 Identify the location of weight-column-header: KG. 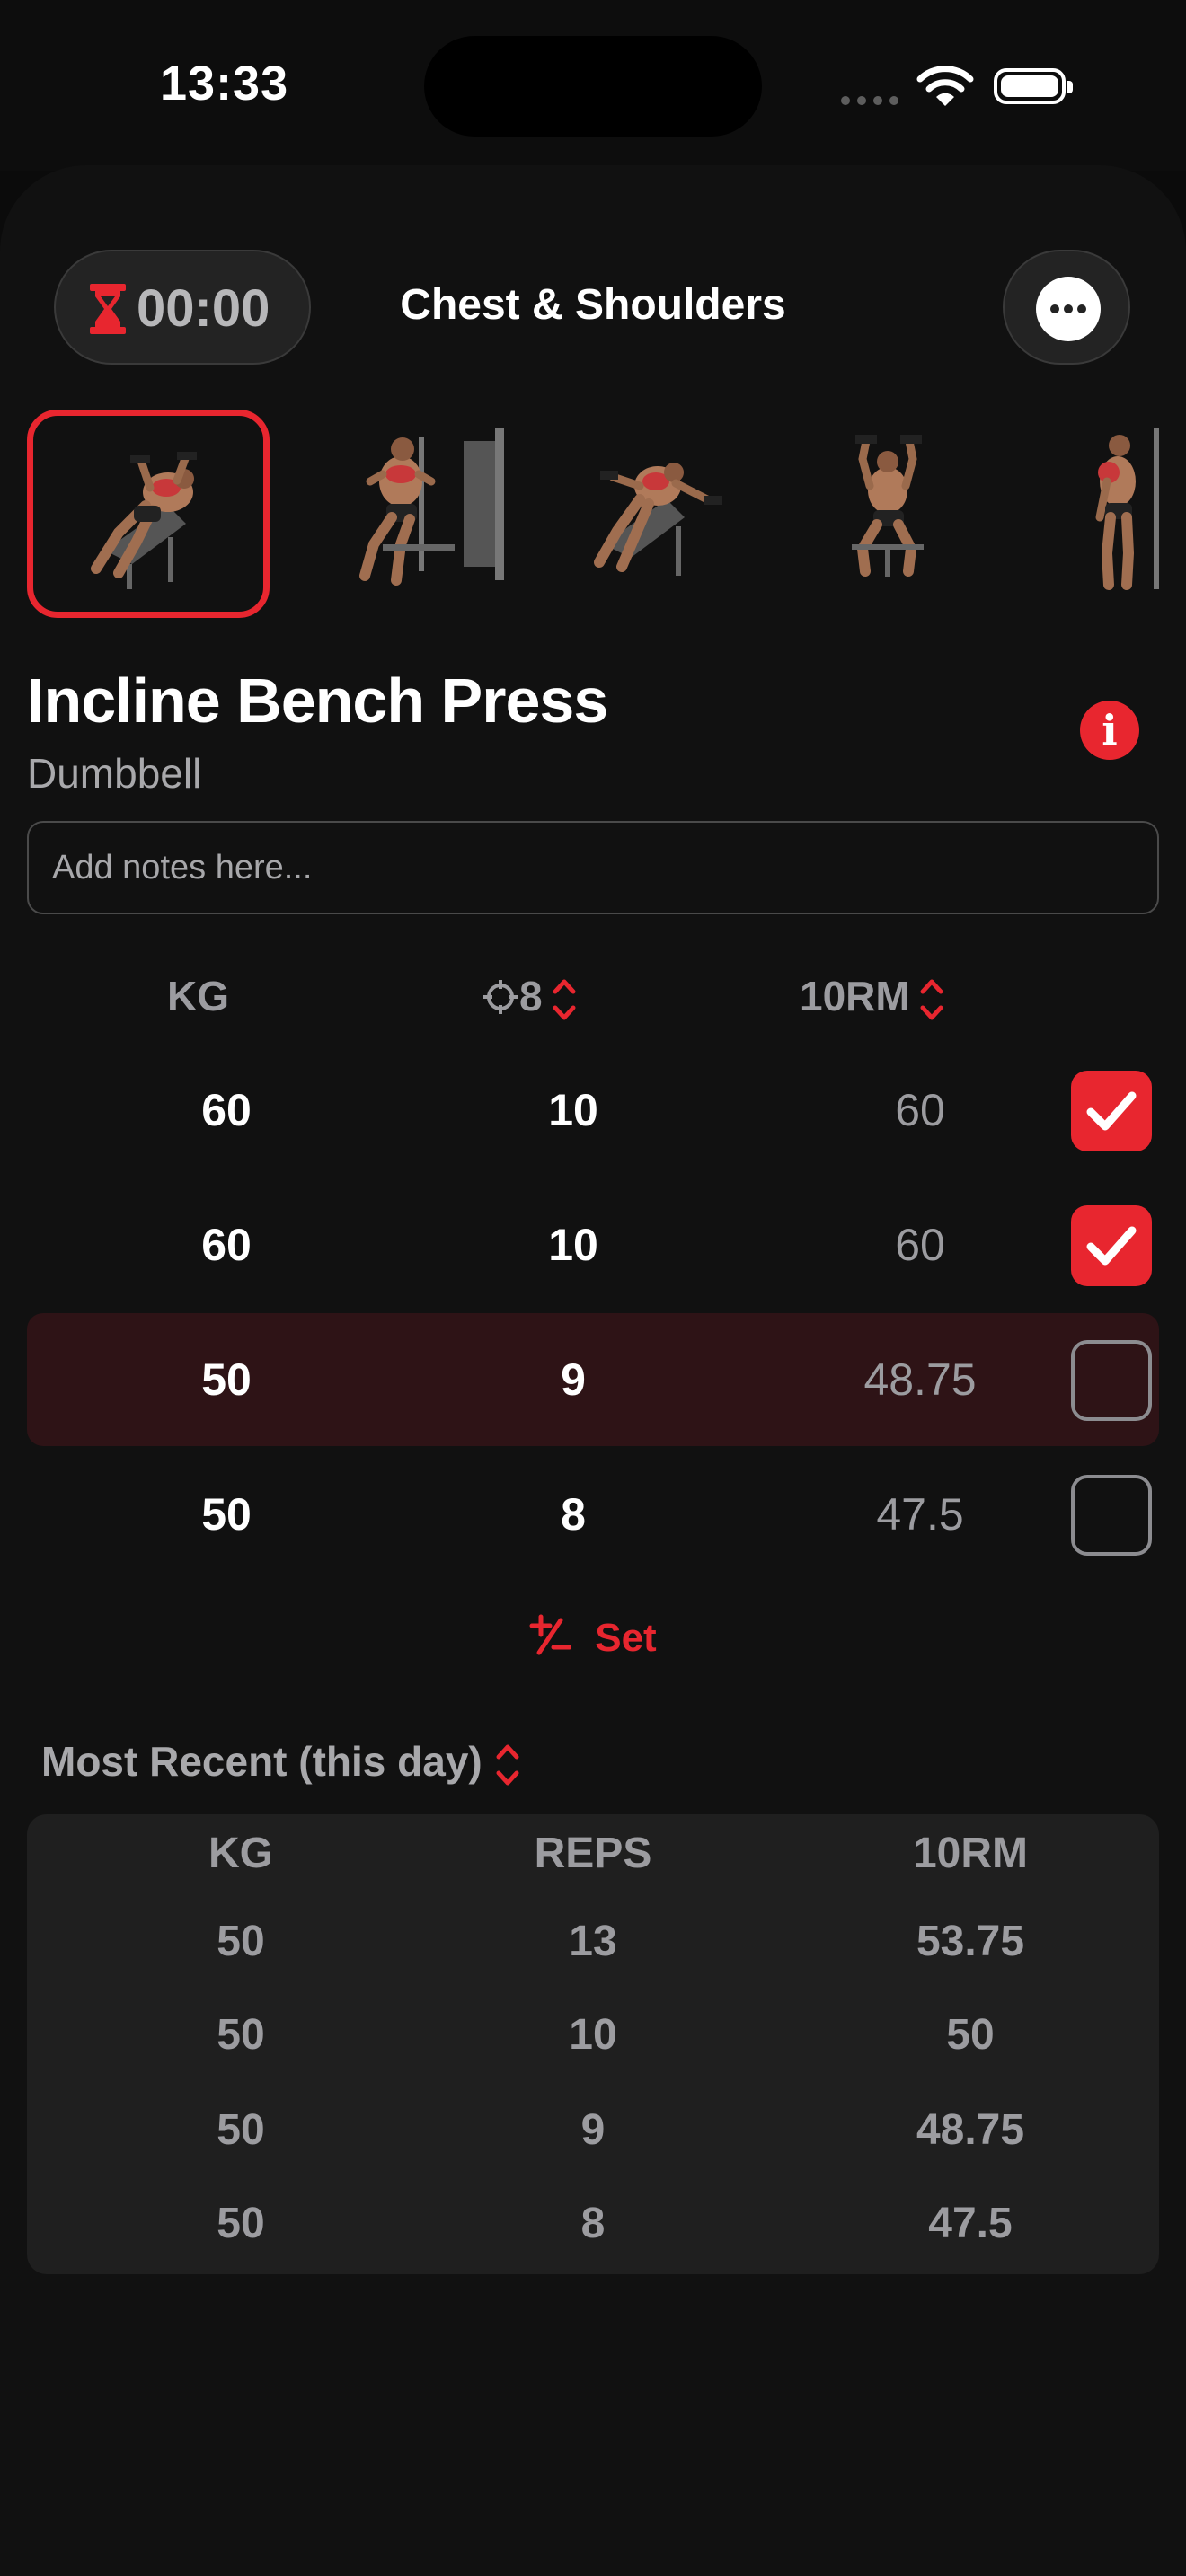
(198, 996).